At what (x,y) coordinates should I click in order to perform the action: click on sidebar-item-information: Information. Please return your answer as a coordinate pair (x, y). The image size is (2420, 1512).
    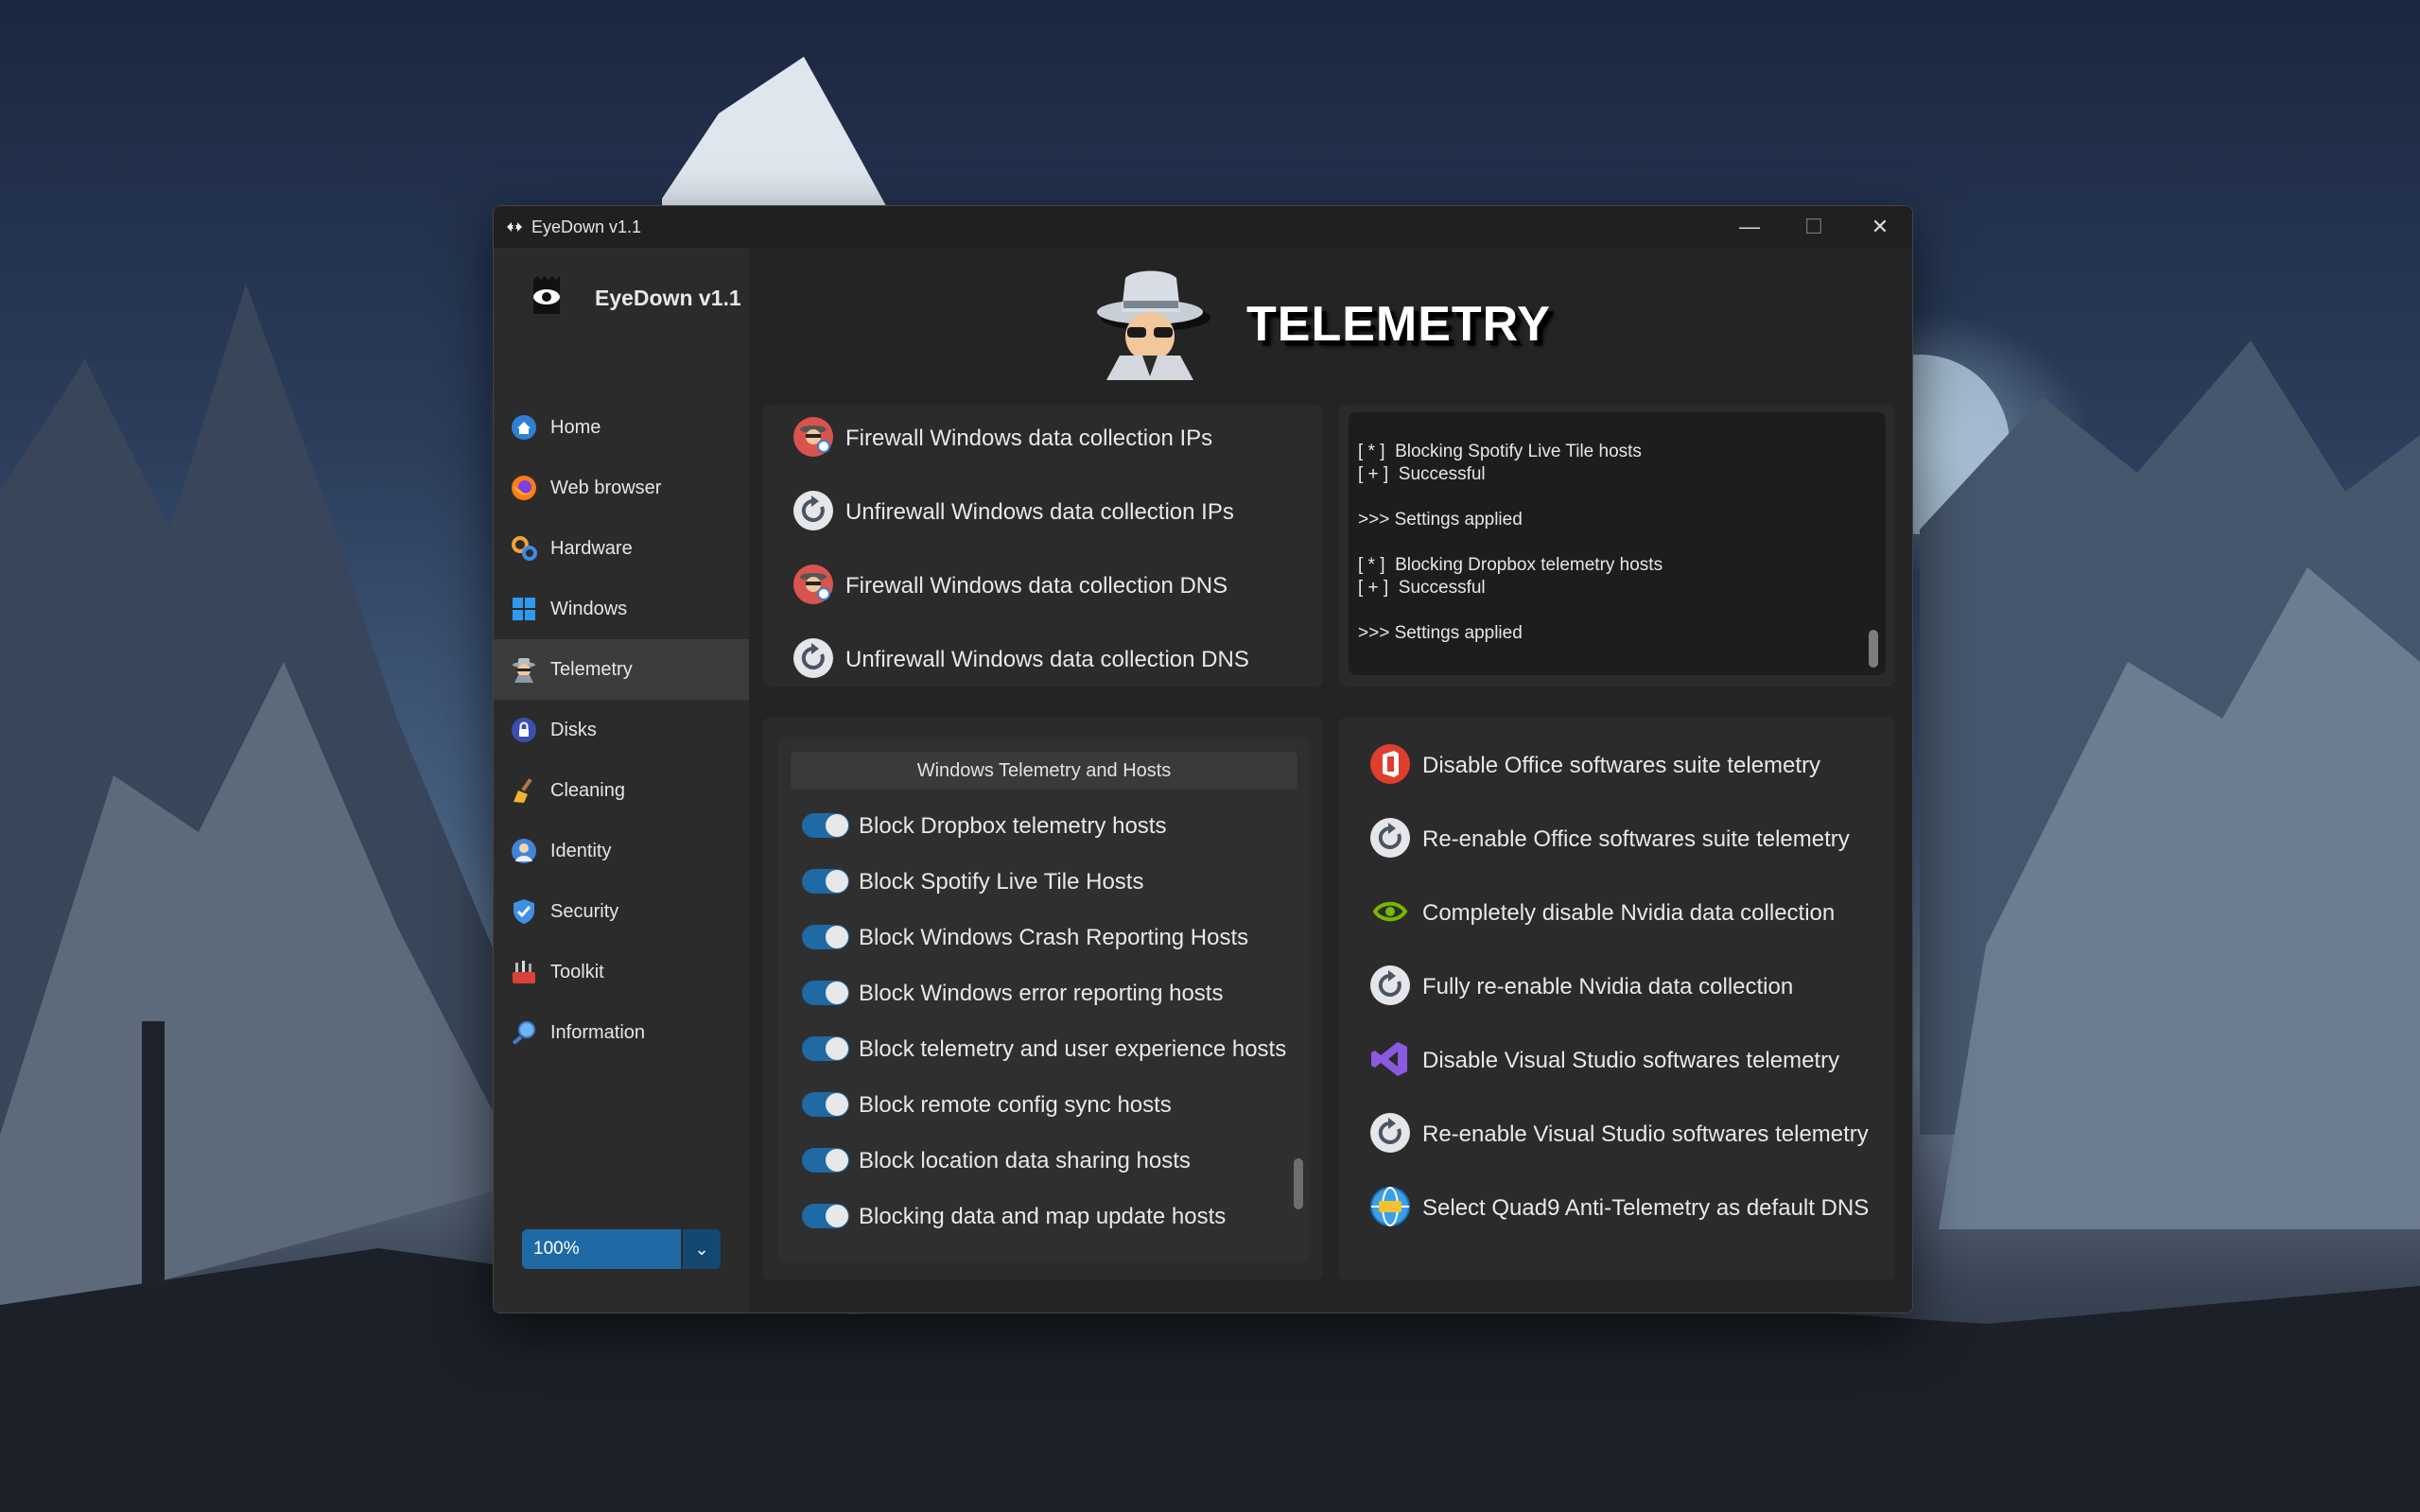
    Looking at the image, I should click on (622, 1032).